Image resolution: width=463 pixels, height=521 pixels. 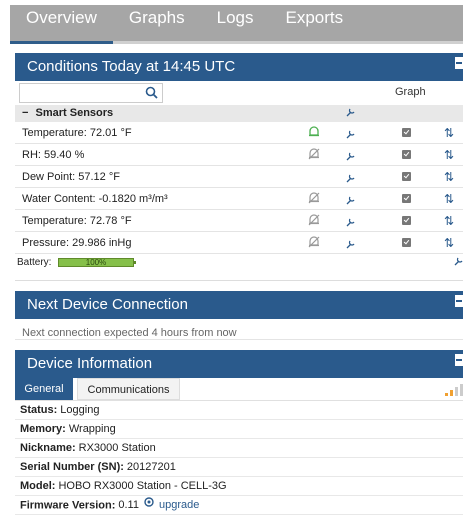 What do you see at coordinates (179, 505) in the screenshot?
I see `upgrade-link: upgrade` at bounding box center [179, 505].